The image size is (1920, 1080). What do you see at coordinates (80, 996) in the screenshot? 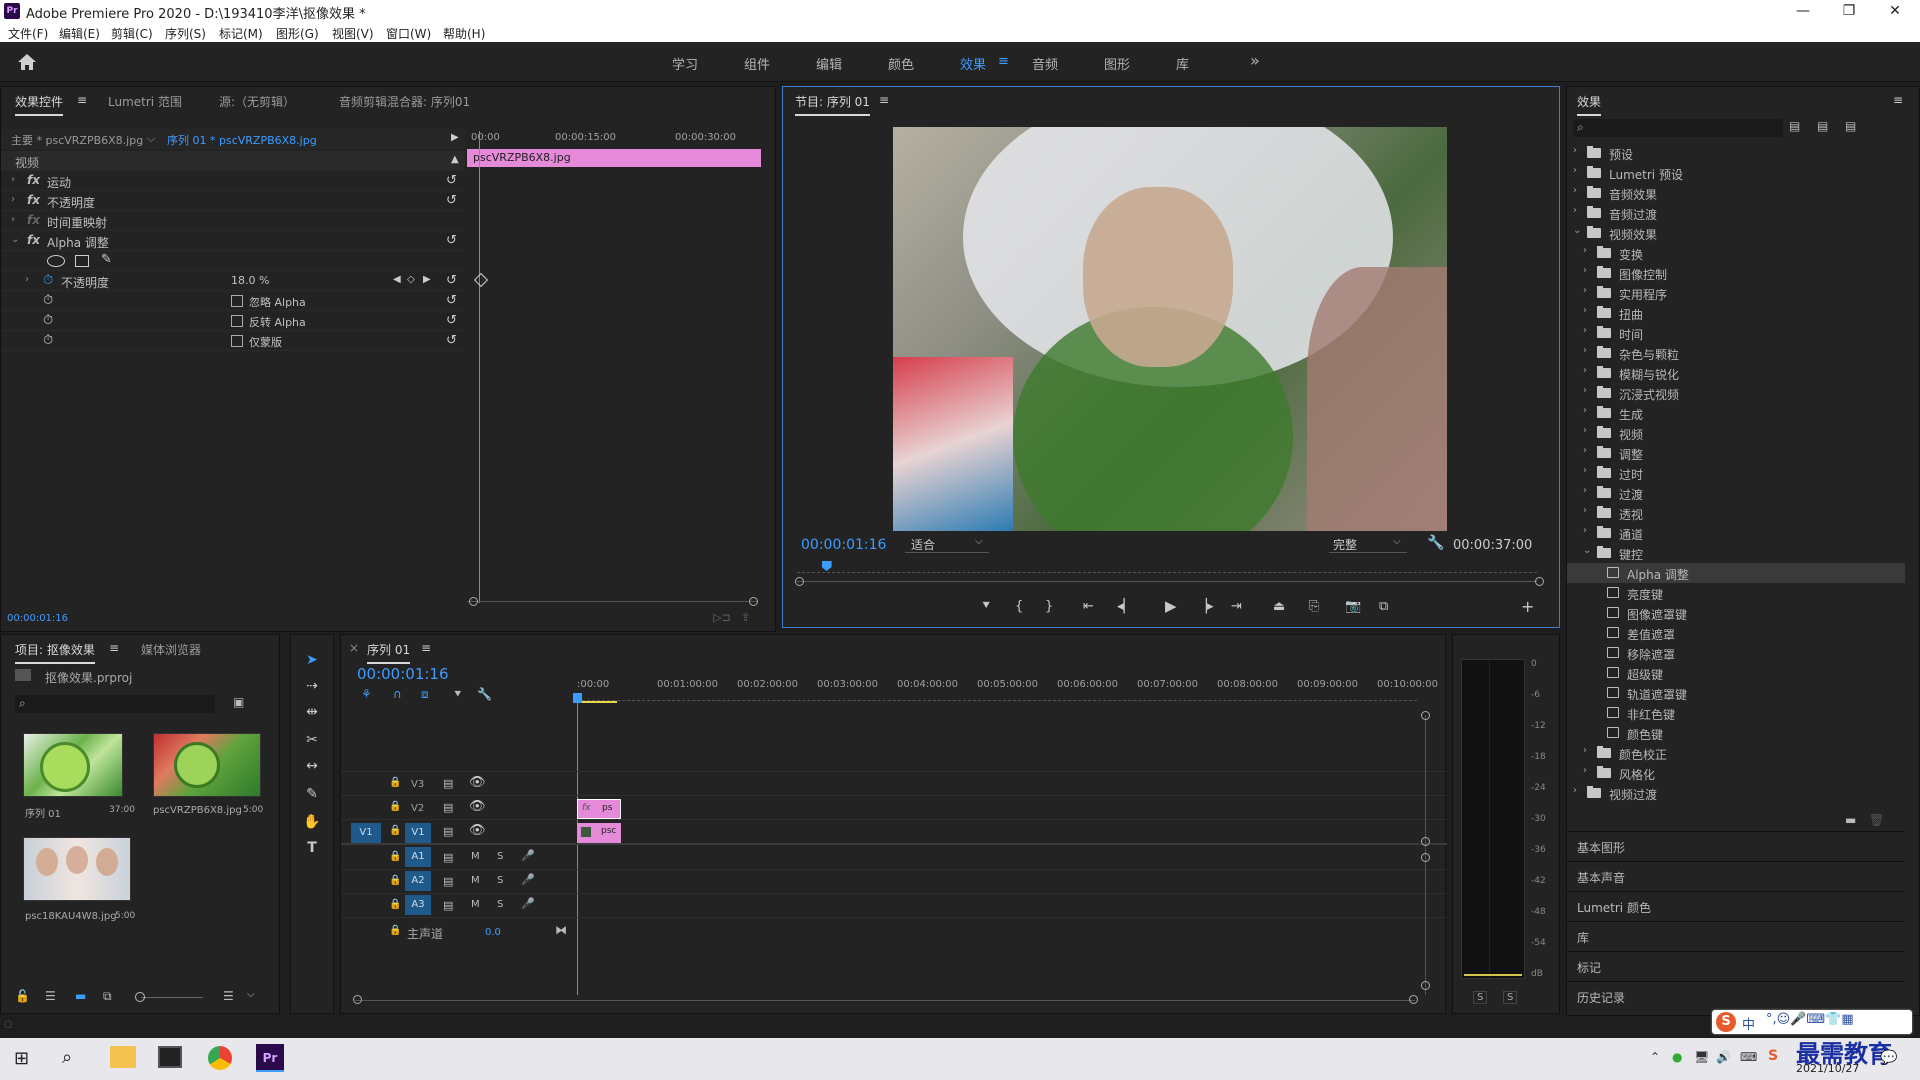
I see `icon-view-icon: ▬` at bounding box center [80, 996].